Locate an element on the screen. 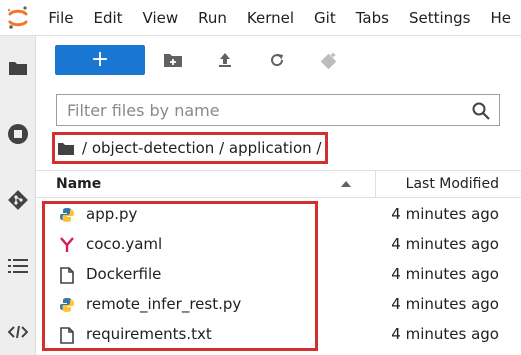  menu-help: He is located at coordinates (500, 18).